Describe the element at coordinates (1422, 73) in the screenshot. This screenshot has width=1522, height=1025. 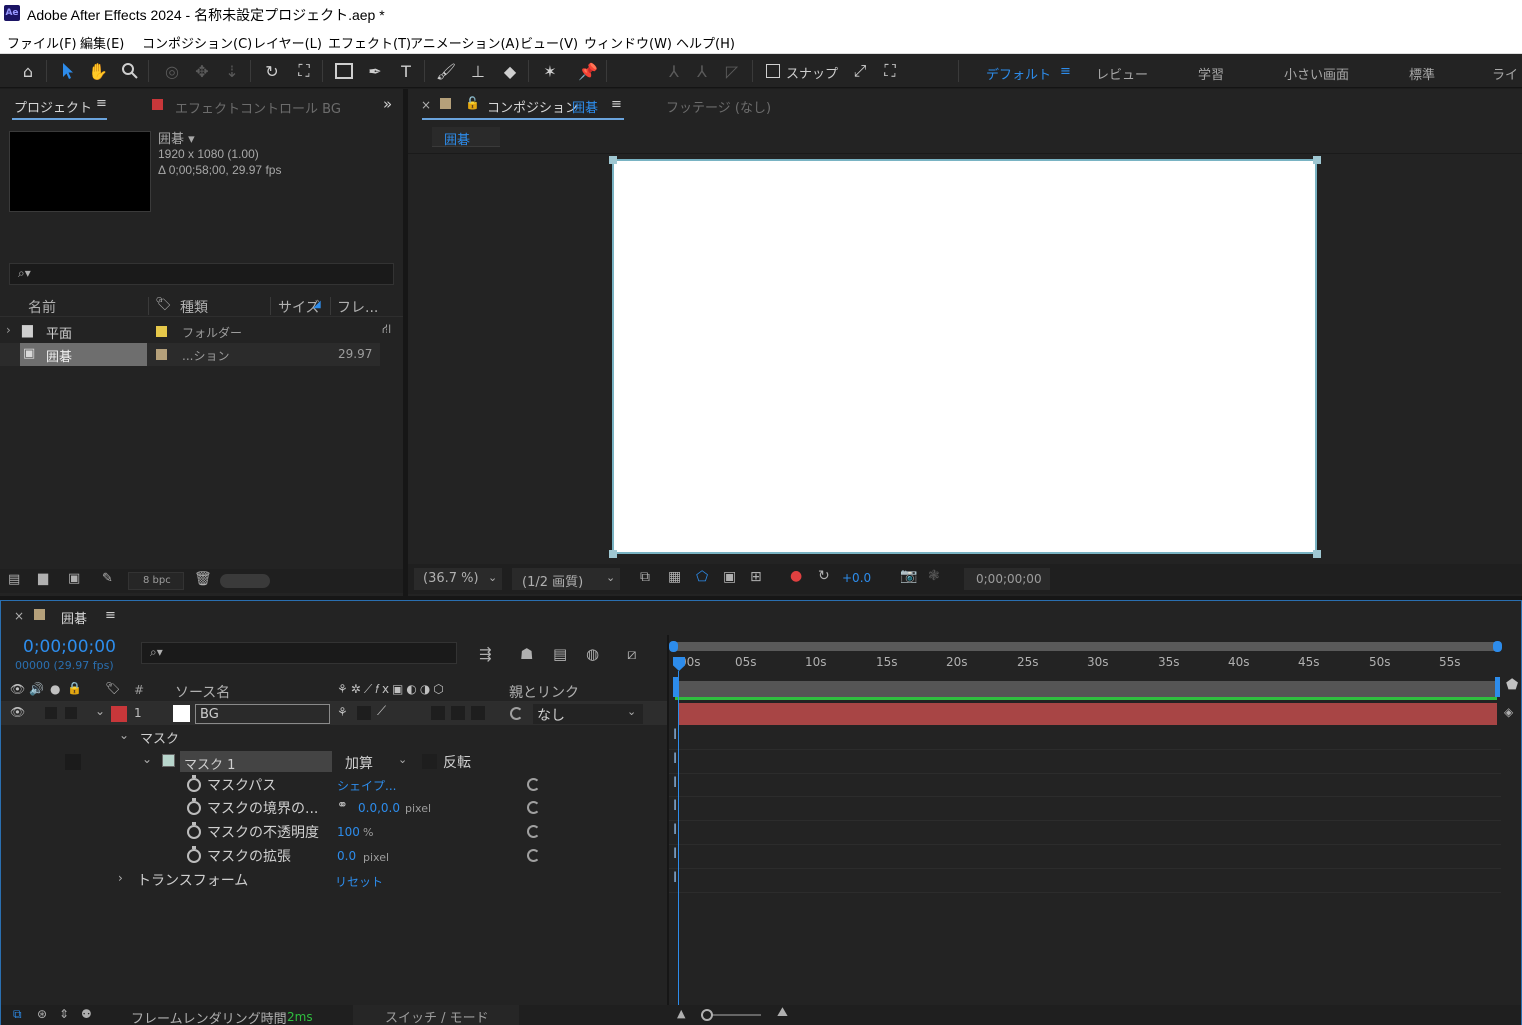
I see `workspace-standard: 標準` at that location.